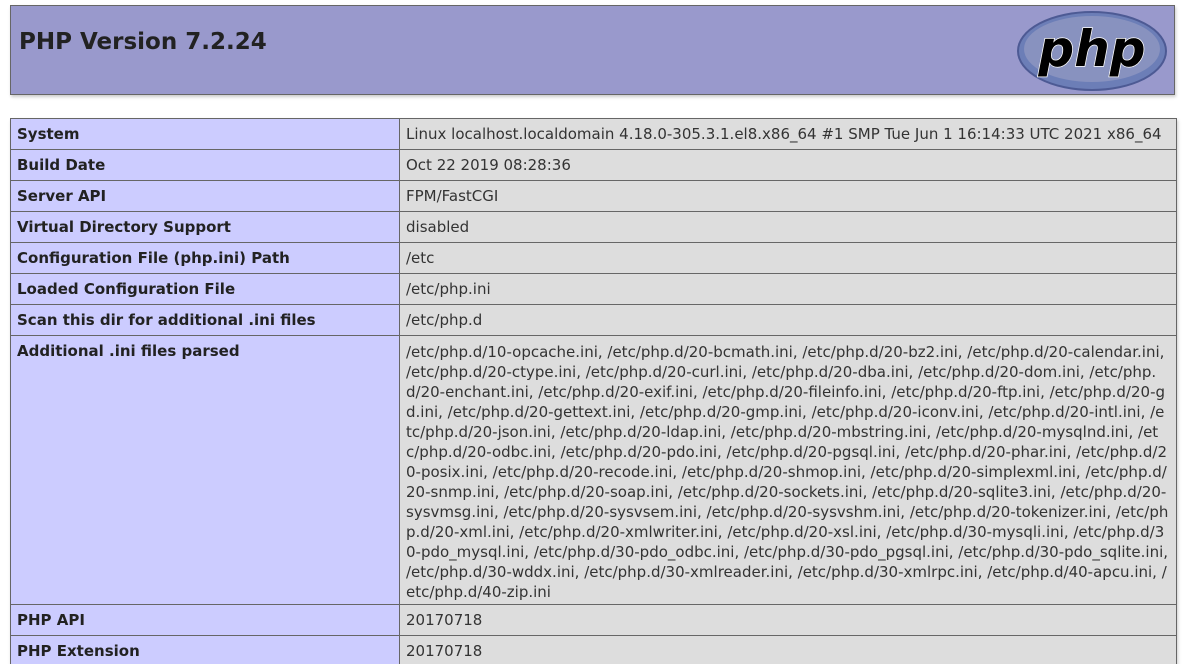 The height and width of the screenshot is (664, 1186). What do you see at coordinates (205, 470) in the screenshot?
I see `row-key: Additional .ini files parsed` at bounding box center [205, 470].